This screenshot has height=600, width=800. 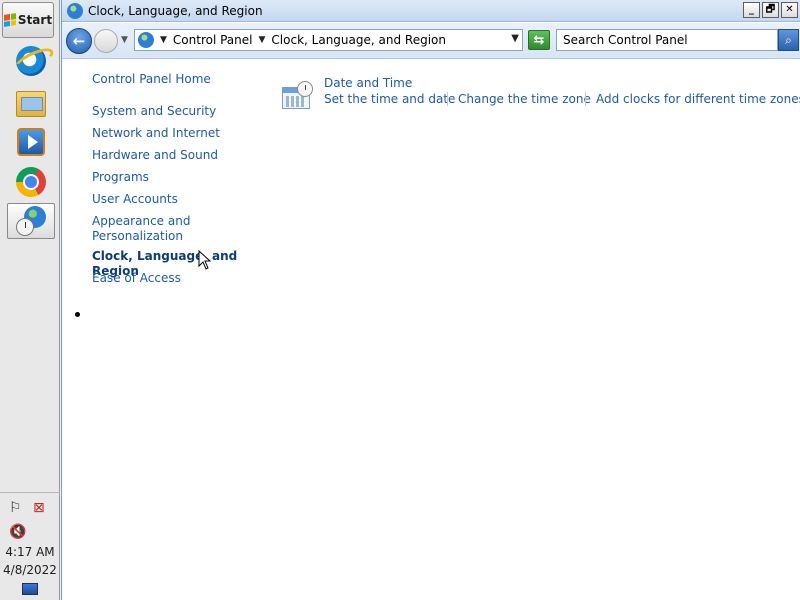 What do you see at coordinates (297, 95) in the screenshot?
I see `date-time-icon` at bounding box center [297, 95].